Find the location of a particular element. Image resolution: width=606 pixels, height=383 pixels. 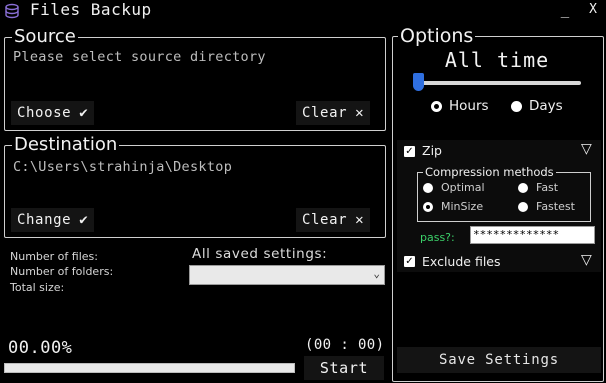

total-size-label: Total size: is located at coordinates (37, 287).